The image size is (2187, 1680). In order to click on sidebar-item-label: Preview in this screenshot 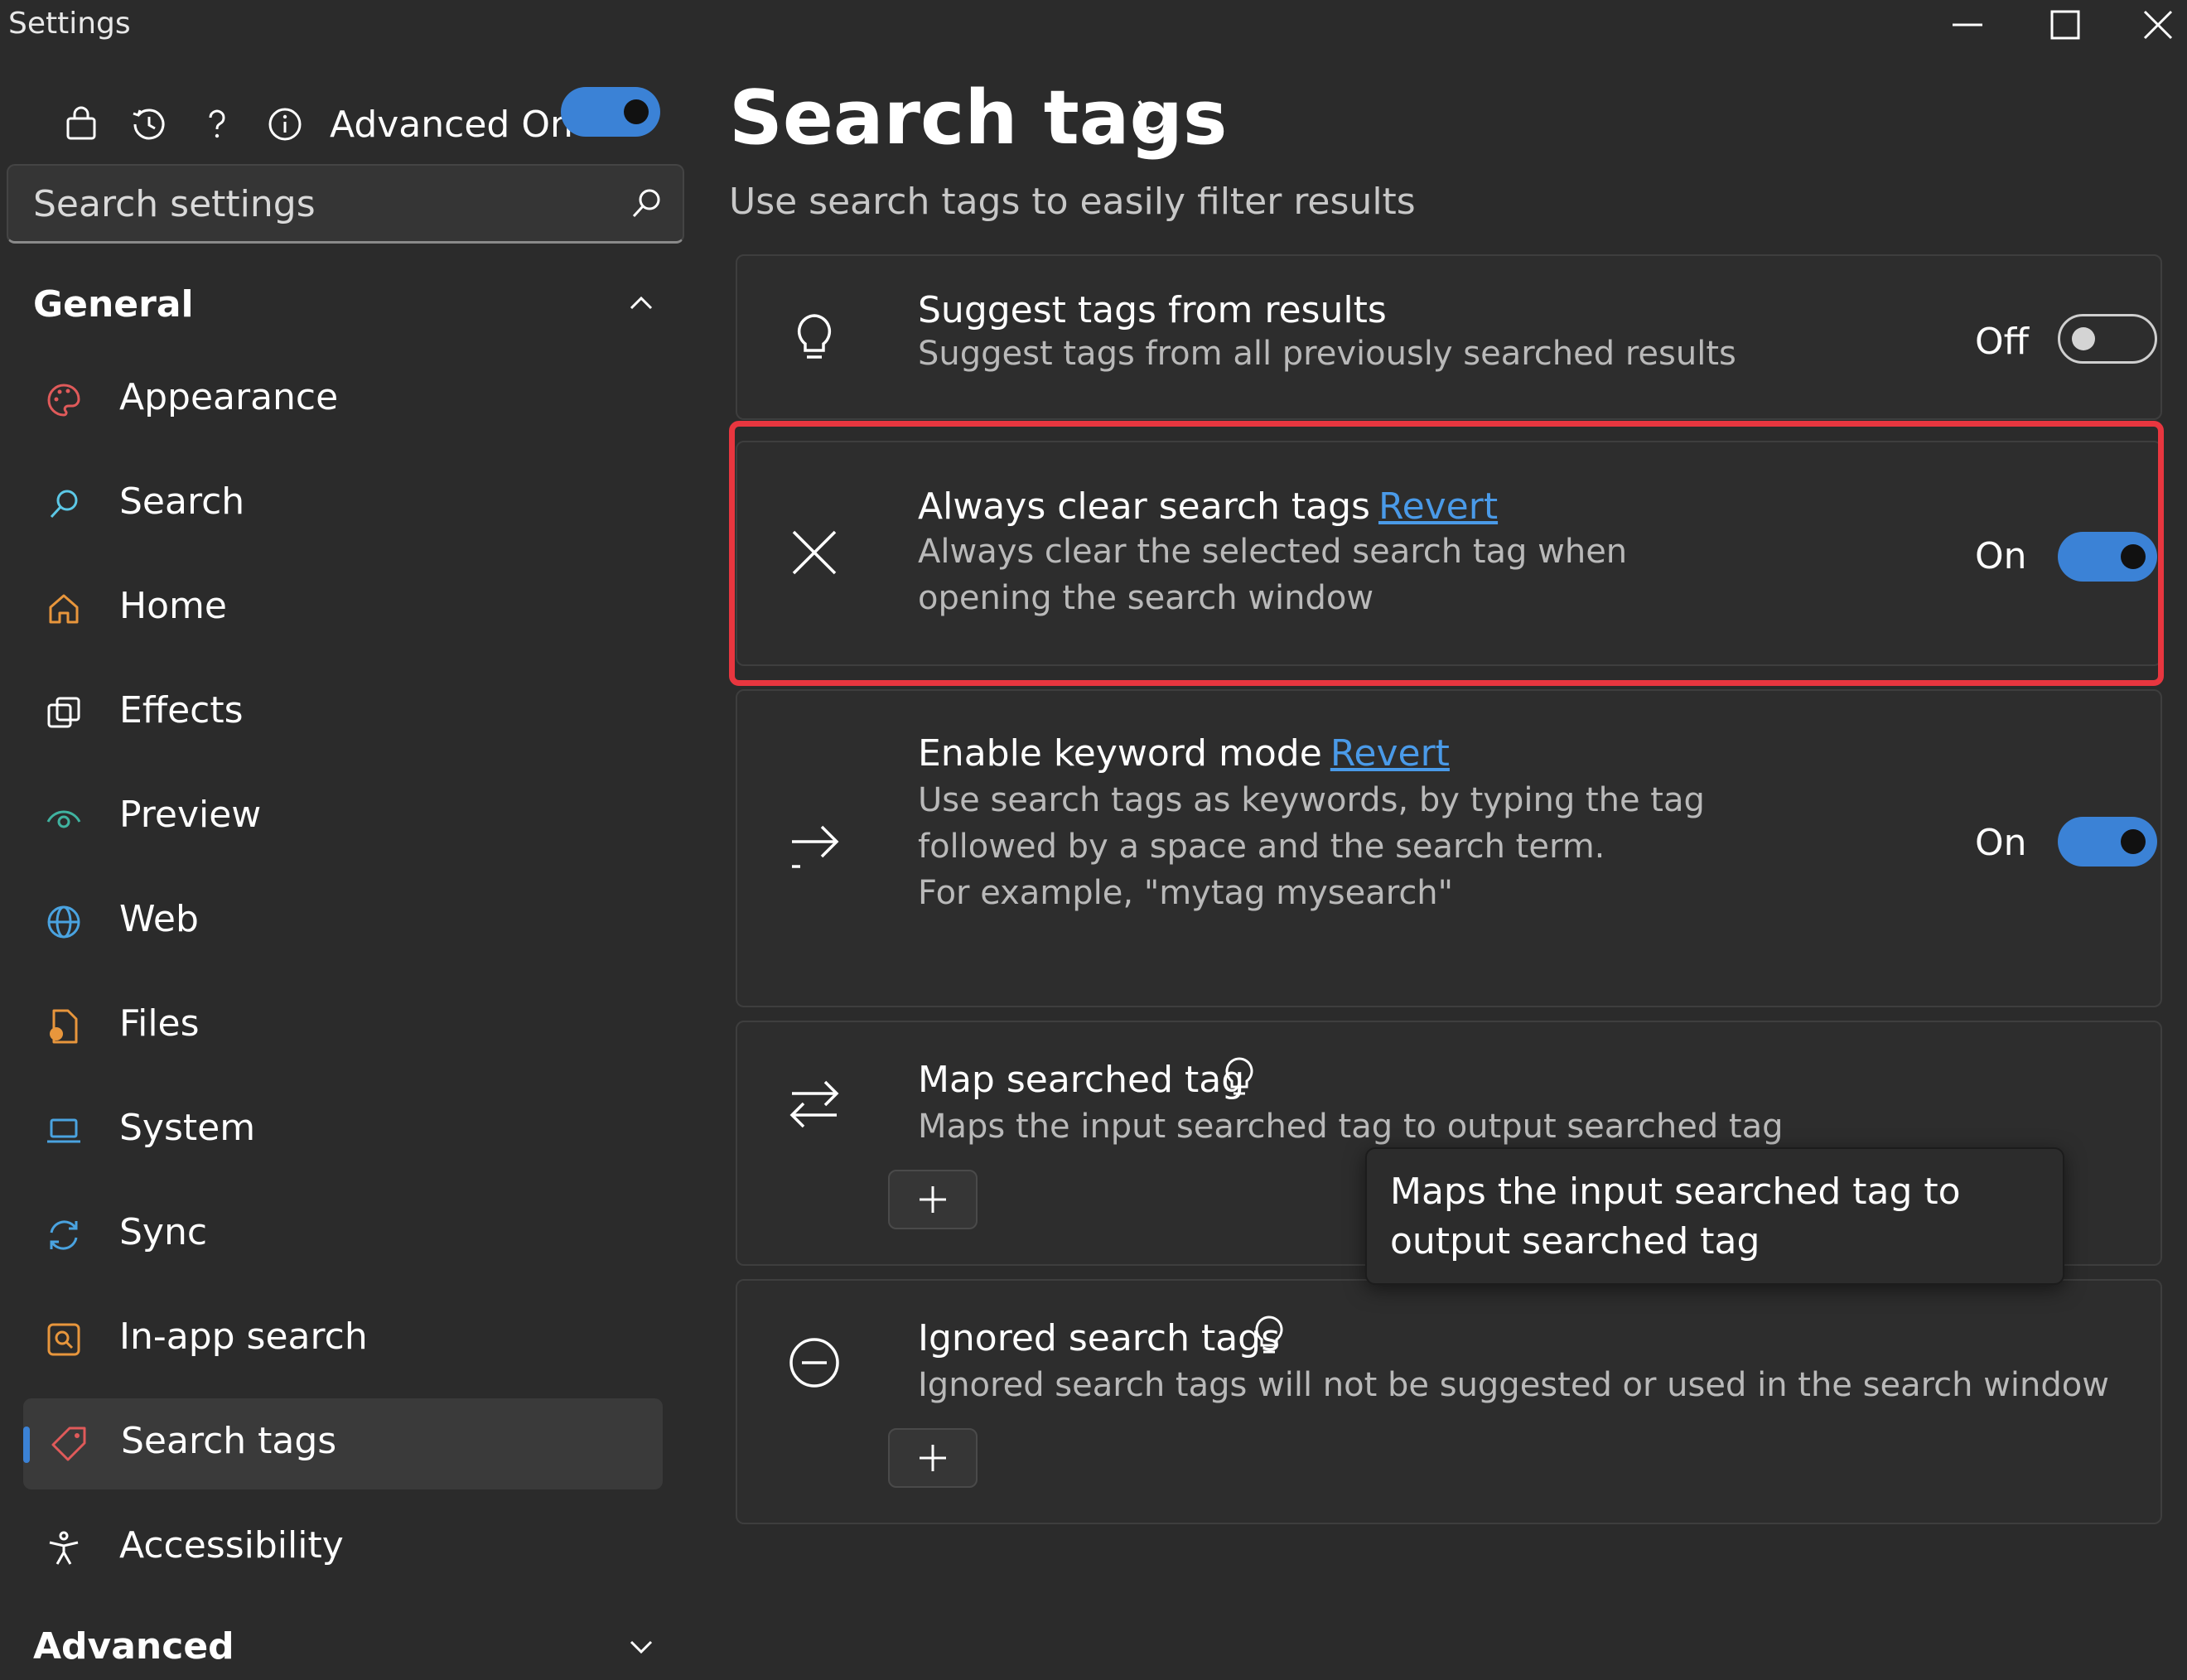, I will do `click(190, 815)`.